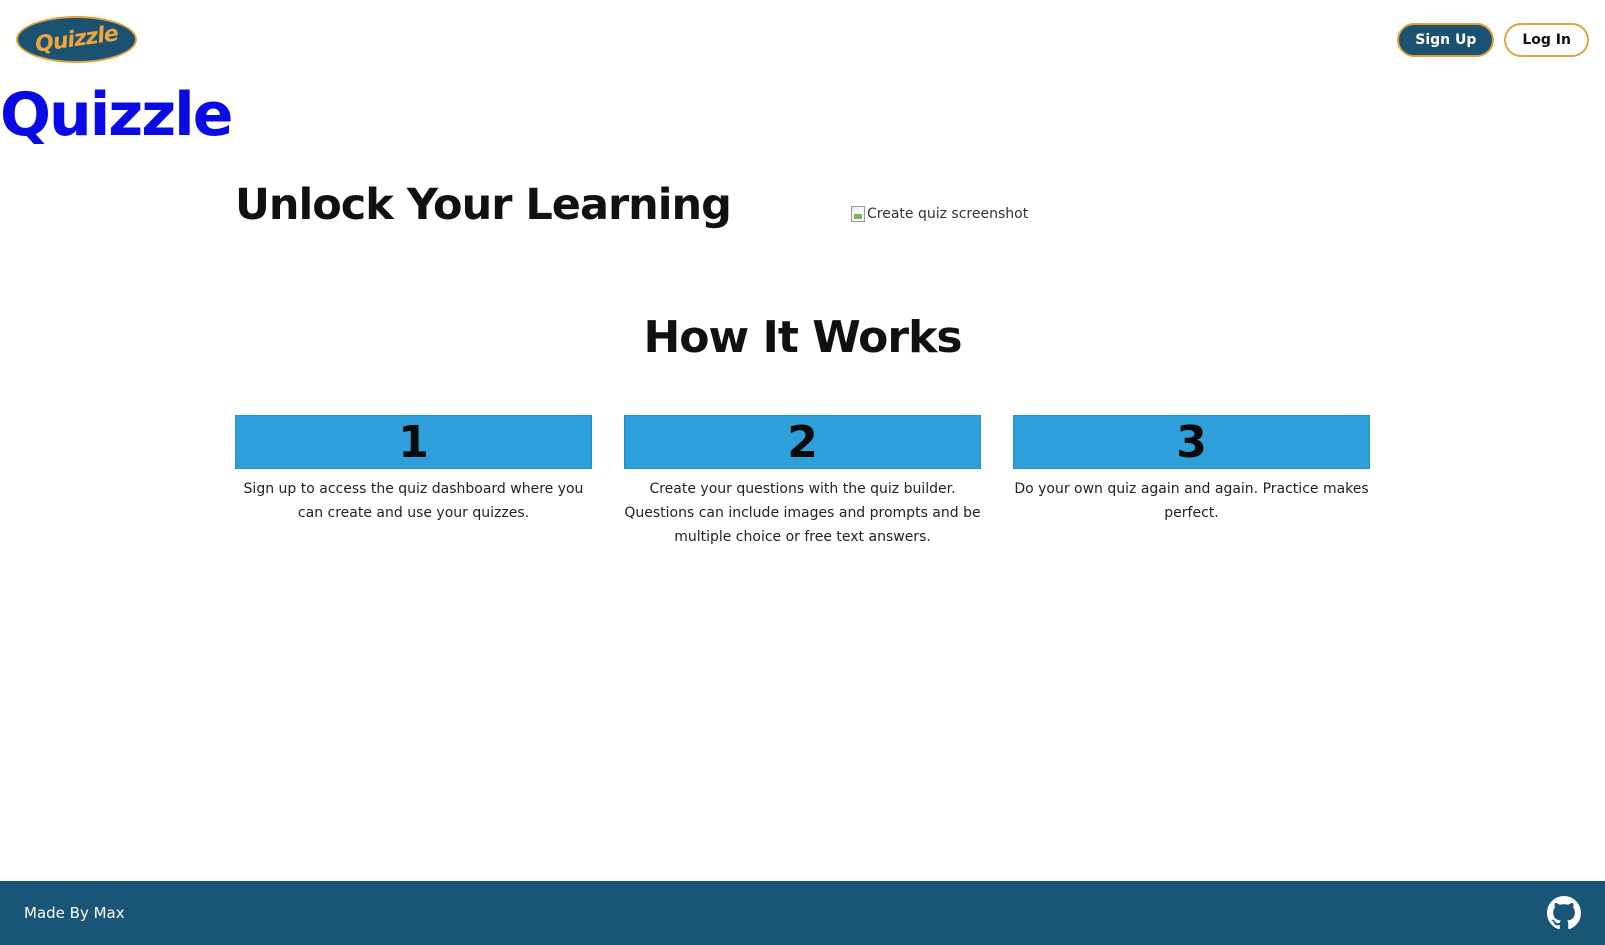 This screenshot has width=1605, height=945. I want to click on quizzle-logo: Quizzle, so click(76, 39).